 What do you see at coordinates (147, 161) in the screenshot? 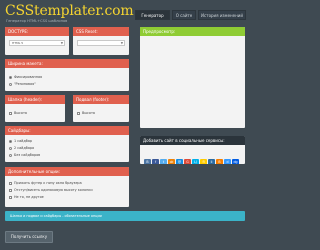
I see `vk-icon: B` at bounding box center [147, 161].